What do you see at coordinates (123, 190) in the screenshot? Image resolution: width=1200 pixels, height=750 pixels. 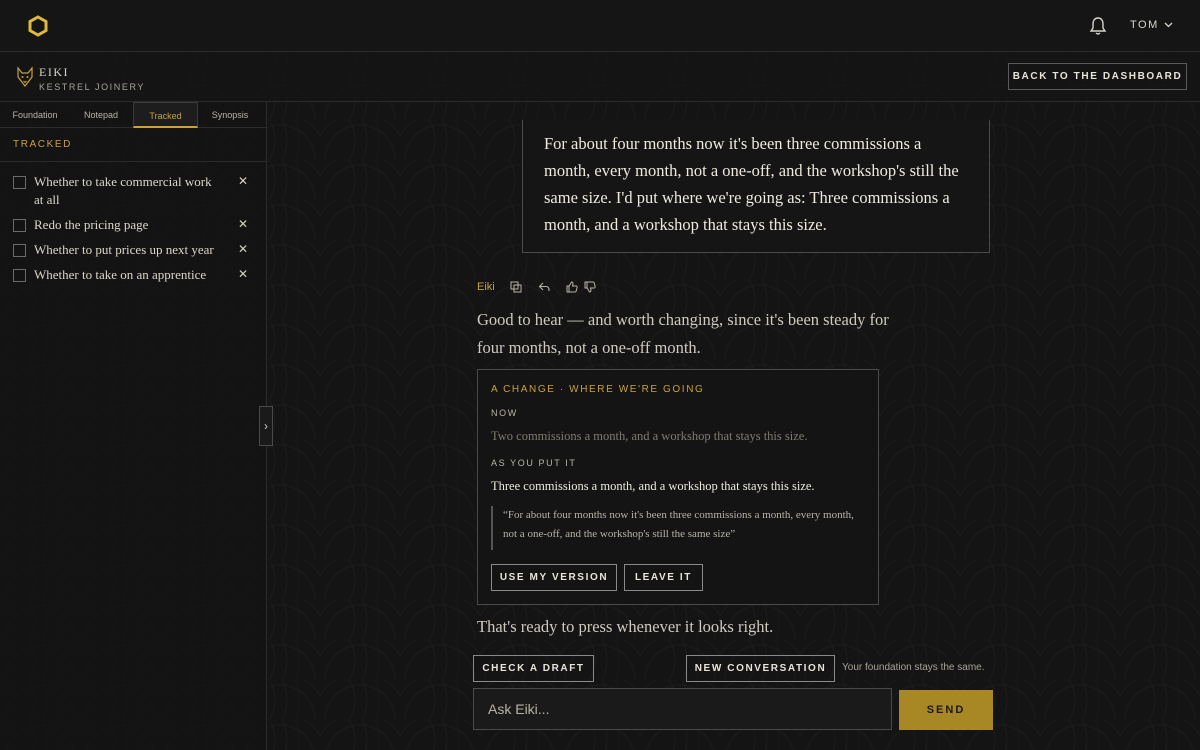 I see `tracked-item-label: Whether to take commercial work at all` at bounding box center [123, 190].